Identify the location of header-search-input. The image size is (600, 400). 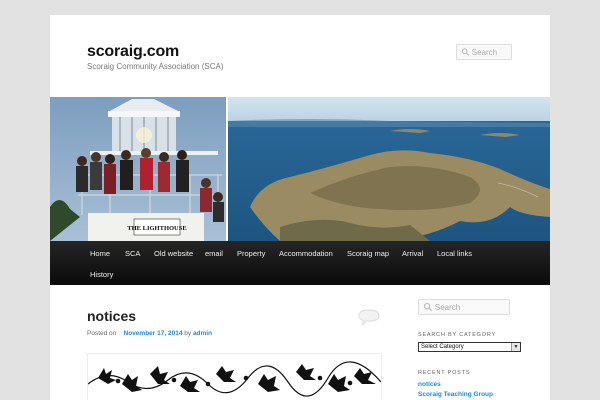
(491, 52).